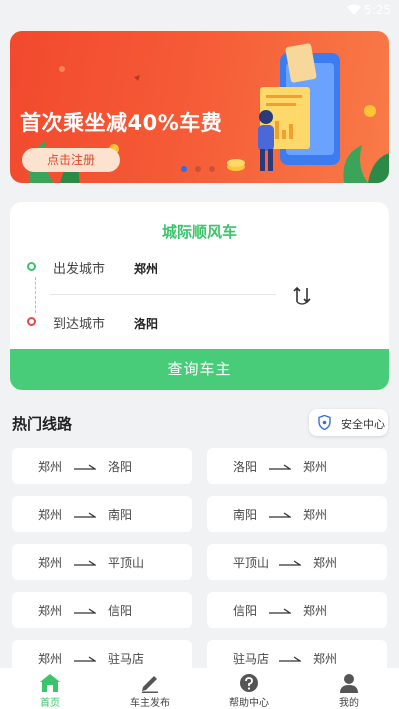  What do you see at coordinates (163, 294) in the screenshot?
I see `field-divider` at bounding box center [163, 294].